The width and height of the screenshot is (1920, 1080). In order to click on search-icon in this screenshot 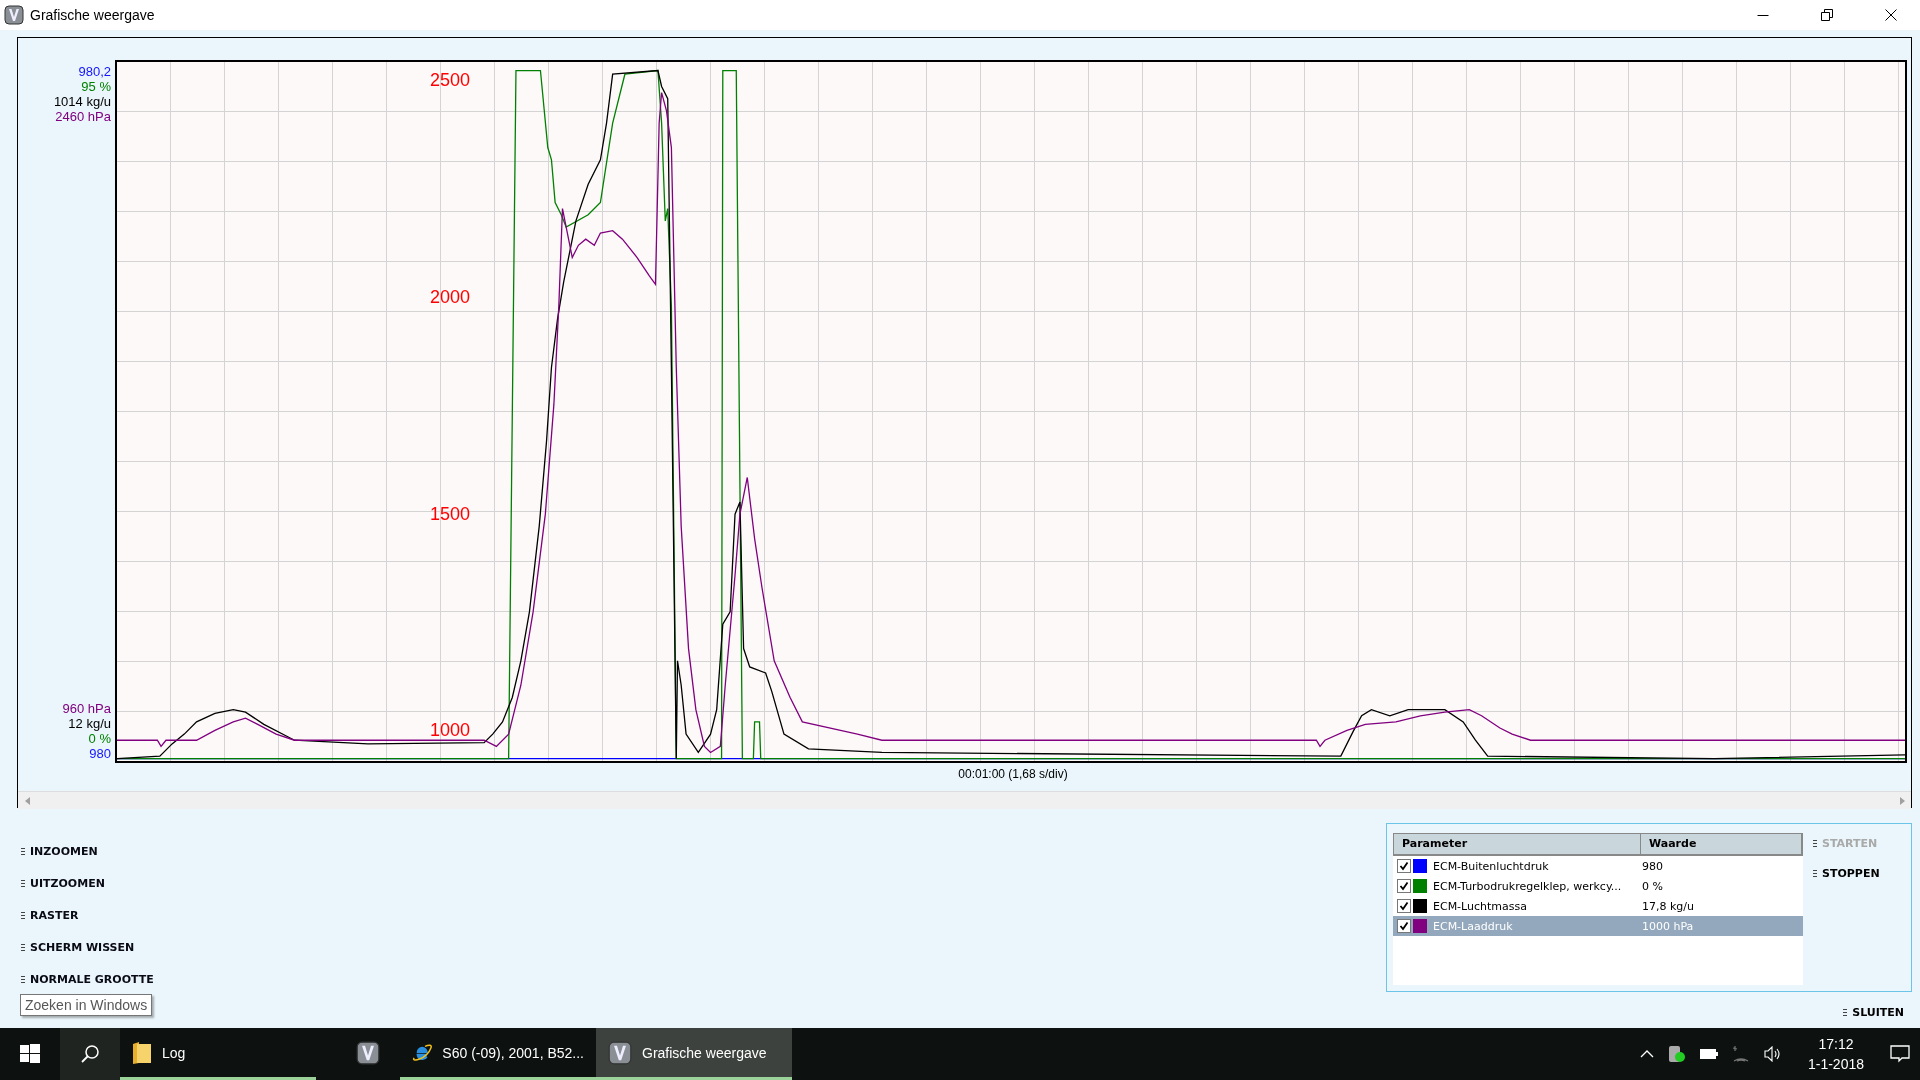, I will do `click(90, 1054)`.